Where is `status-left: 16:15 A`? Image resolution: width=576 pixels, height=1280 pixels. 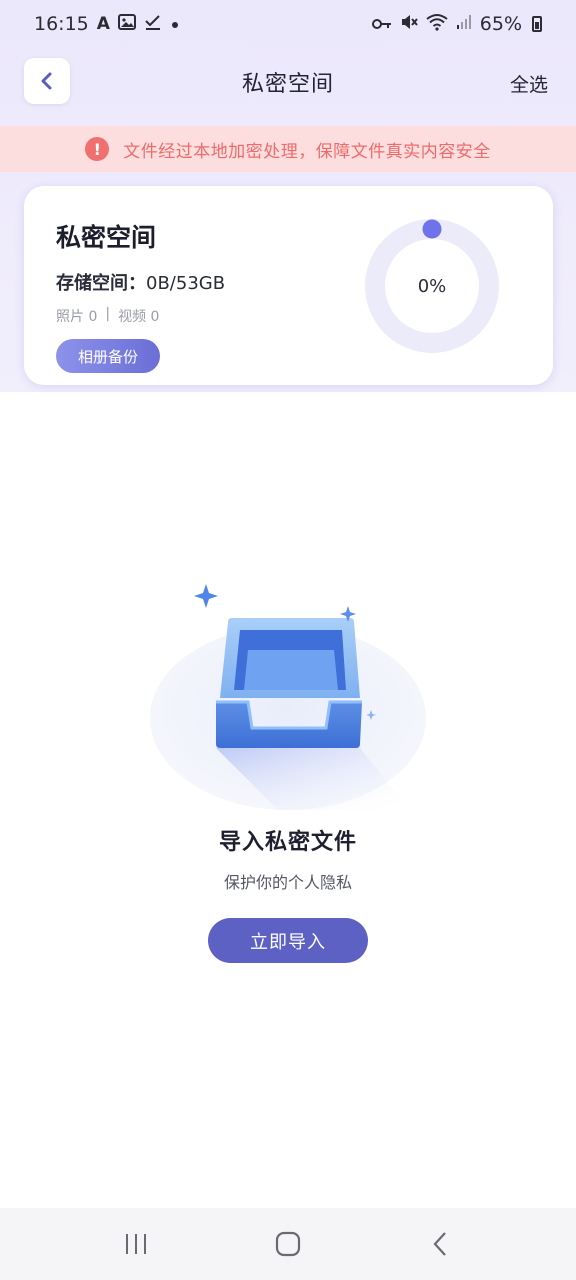 status-left: 16:15 A is located at coordinates (107, 24).